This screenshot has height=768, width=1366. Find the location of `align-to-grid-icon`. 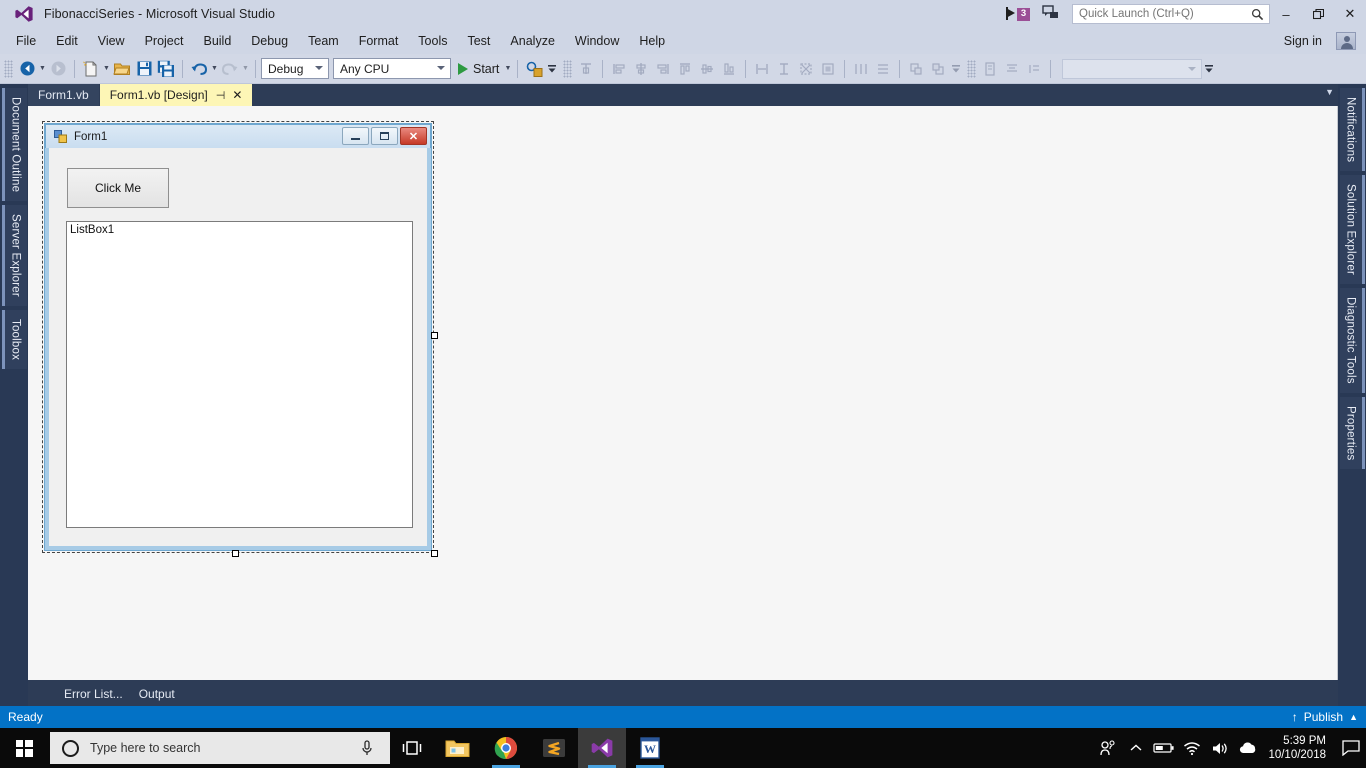

align-to-grid-icon is located at coordinates (586, 69).